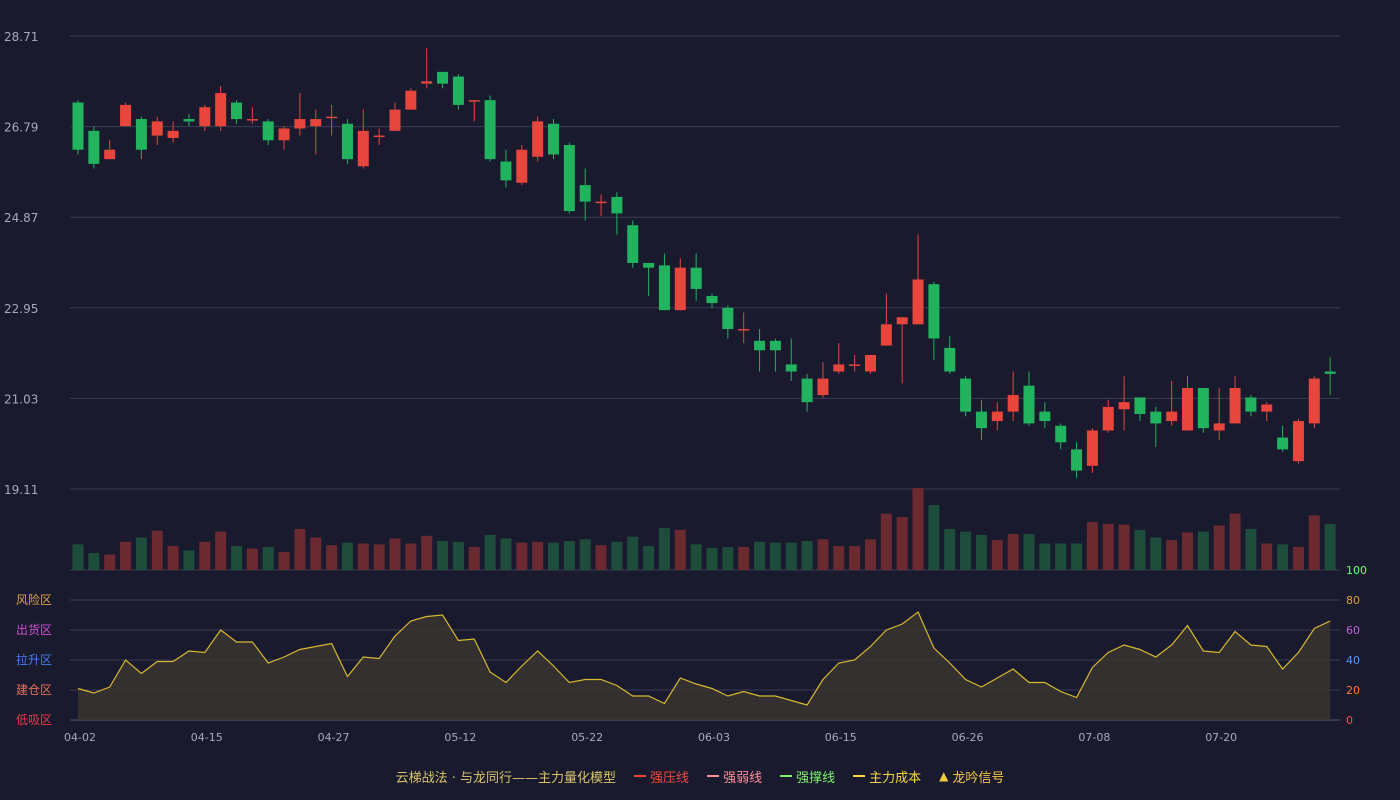  What do you see at coordinates (978, 778) in the screenshot?
I see `legend-label: 龙吟信号` at bounding box center [978, 778].